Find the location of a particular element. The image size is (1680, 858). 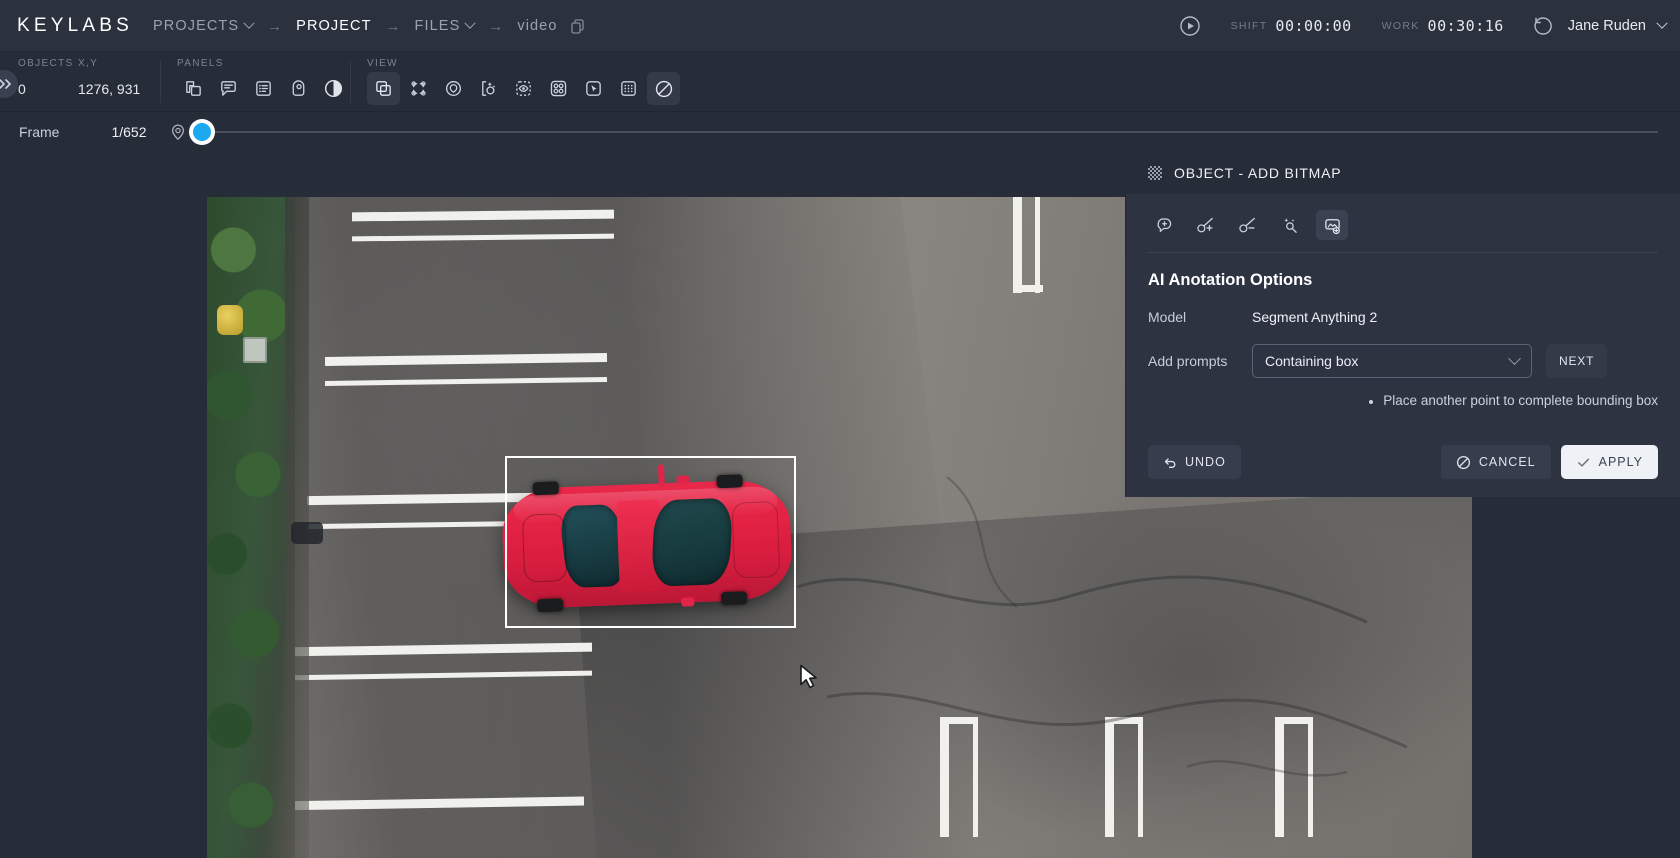

panel-actions-right: CANCEL APPLY is located at coordinates (1549, 462).